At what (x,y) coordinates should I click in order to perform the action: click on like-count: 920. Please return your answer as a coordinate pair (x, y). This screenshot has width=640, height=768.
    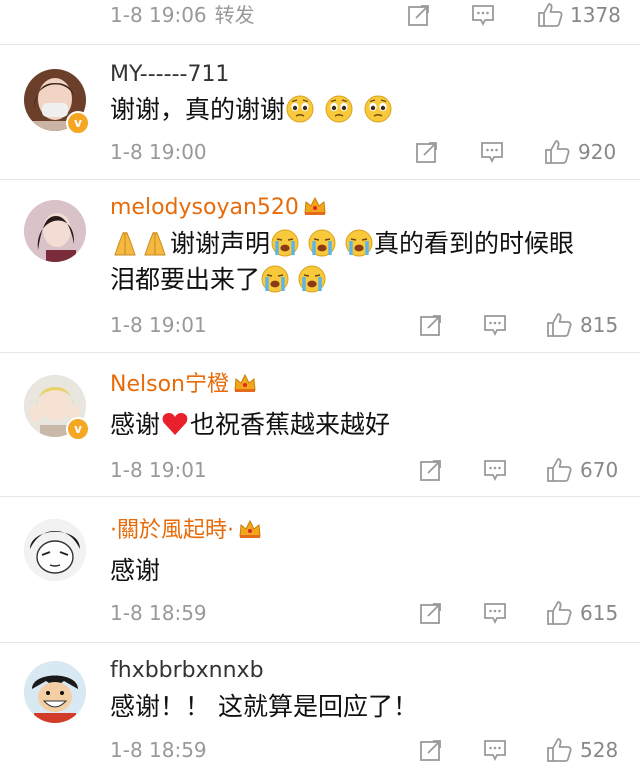
    Looking at the image, I should click on (597, 152).